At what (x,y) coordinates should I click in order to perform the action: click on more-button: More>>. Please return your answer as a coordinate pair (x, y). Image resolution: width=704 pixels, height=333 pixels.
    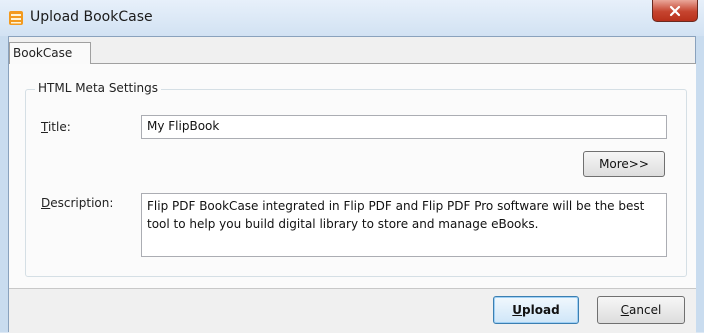
    Looking at the image, I should click on (624, 164).